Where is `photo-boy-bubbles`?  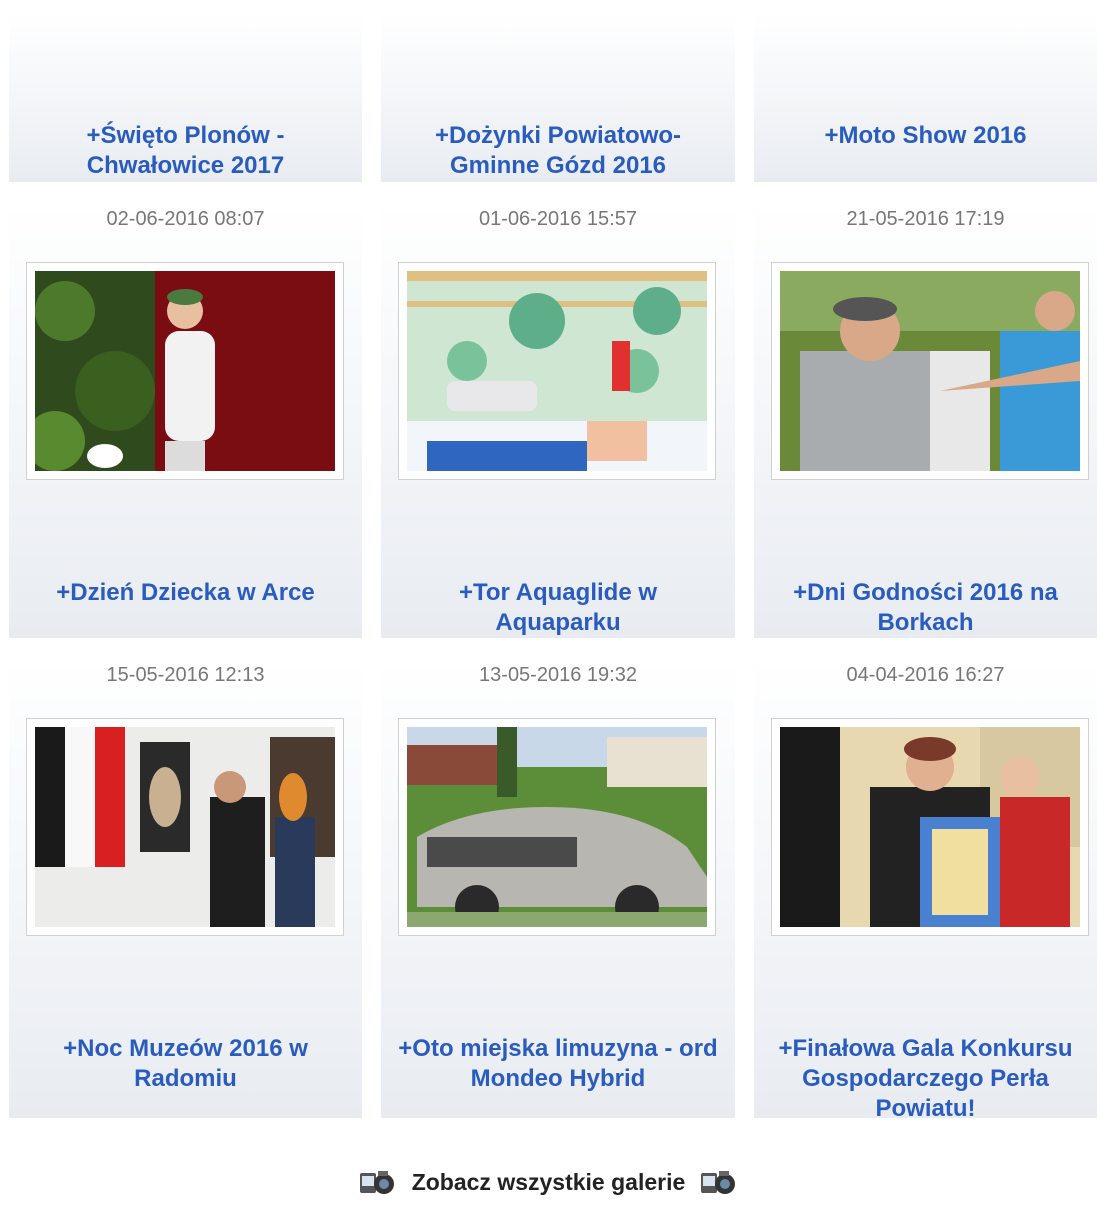
photo-boy-bubbles is located at coordinates (180, 371).